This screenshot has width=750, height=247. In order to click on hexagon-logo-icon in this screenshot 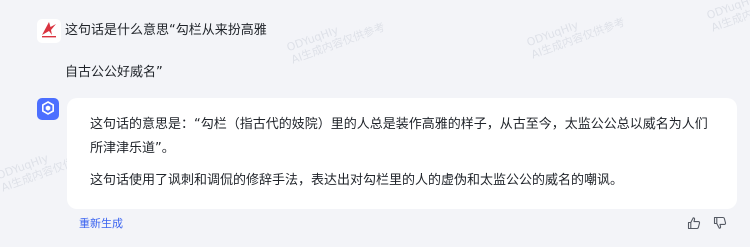, I will do `click(48, 109)`.